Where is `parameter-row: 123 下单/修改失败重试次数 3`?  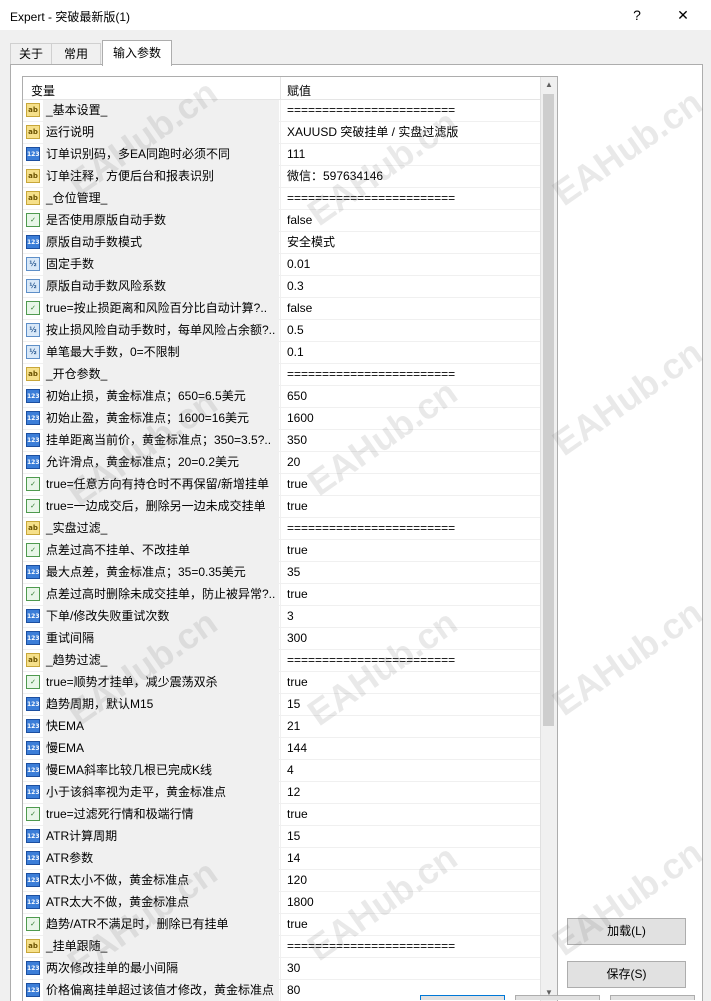 parameter-row: 123 下单/修改失败重试次数 3 is located at coordinates (282, 617).